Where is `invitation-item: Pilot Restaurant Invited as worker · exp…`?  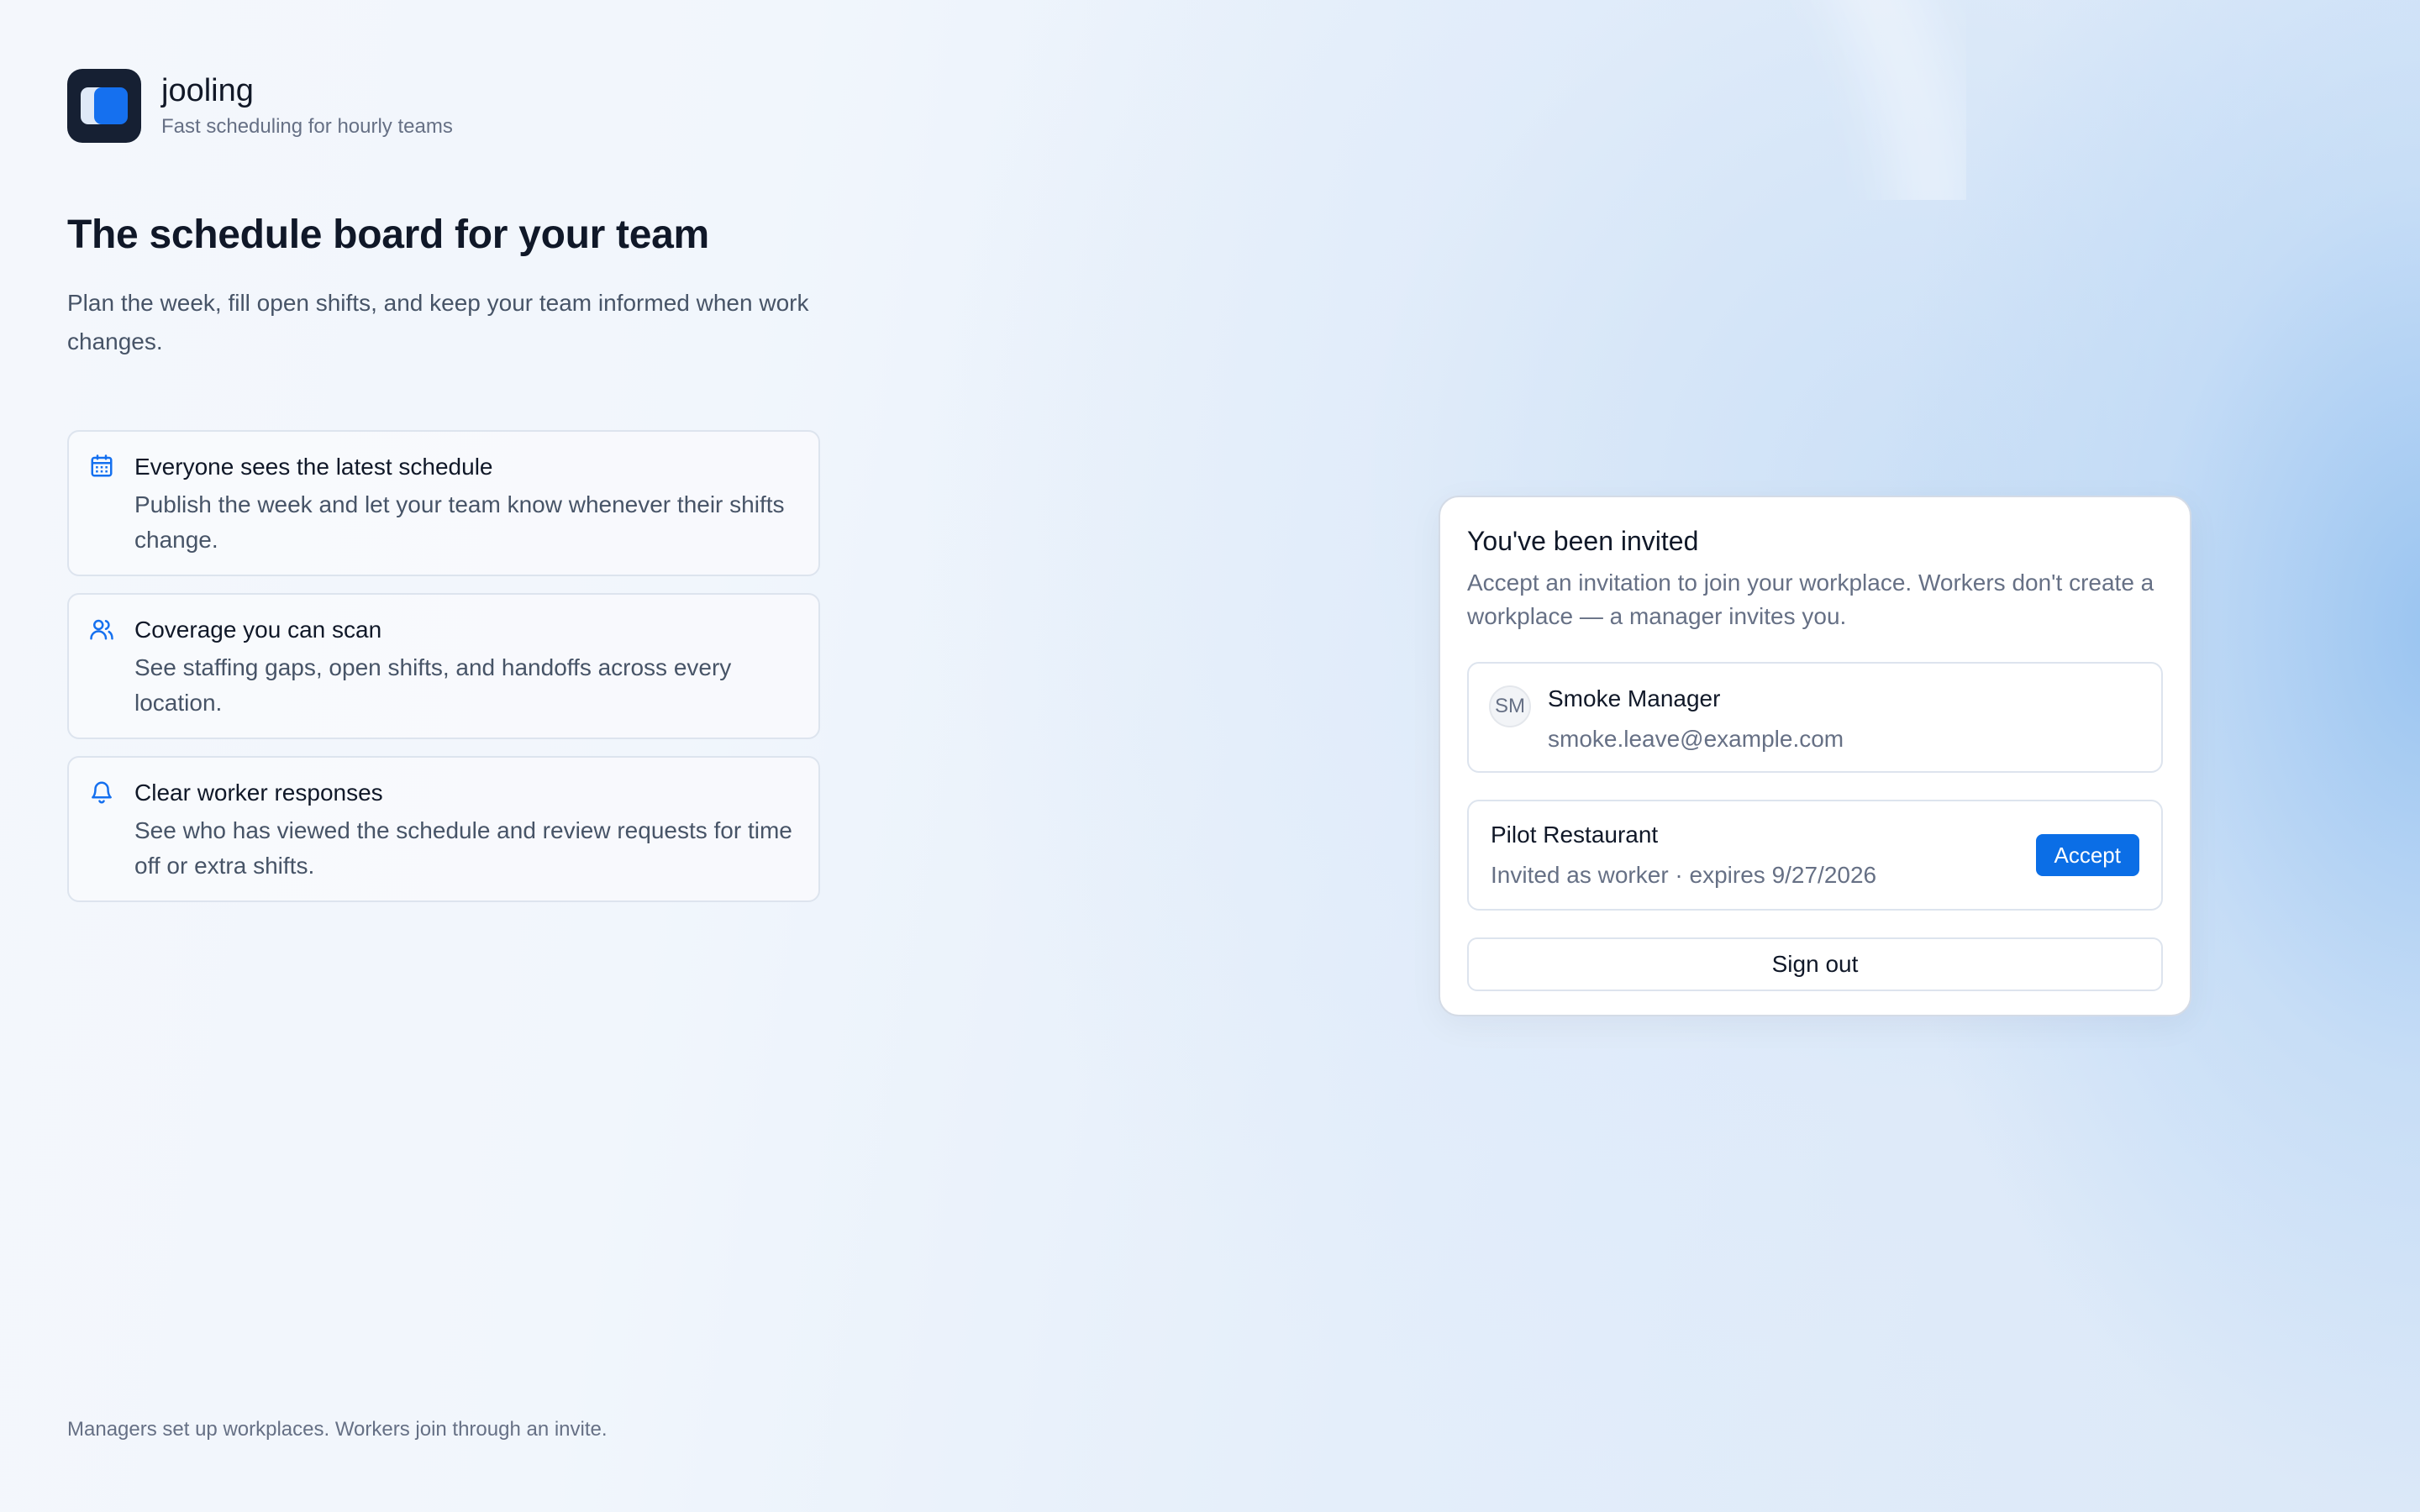 invitation-item: Pilot Restaurant Invited as worker · exp… is located at coordinates (1815, 855).